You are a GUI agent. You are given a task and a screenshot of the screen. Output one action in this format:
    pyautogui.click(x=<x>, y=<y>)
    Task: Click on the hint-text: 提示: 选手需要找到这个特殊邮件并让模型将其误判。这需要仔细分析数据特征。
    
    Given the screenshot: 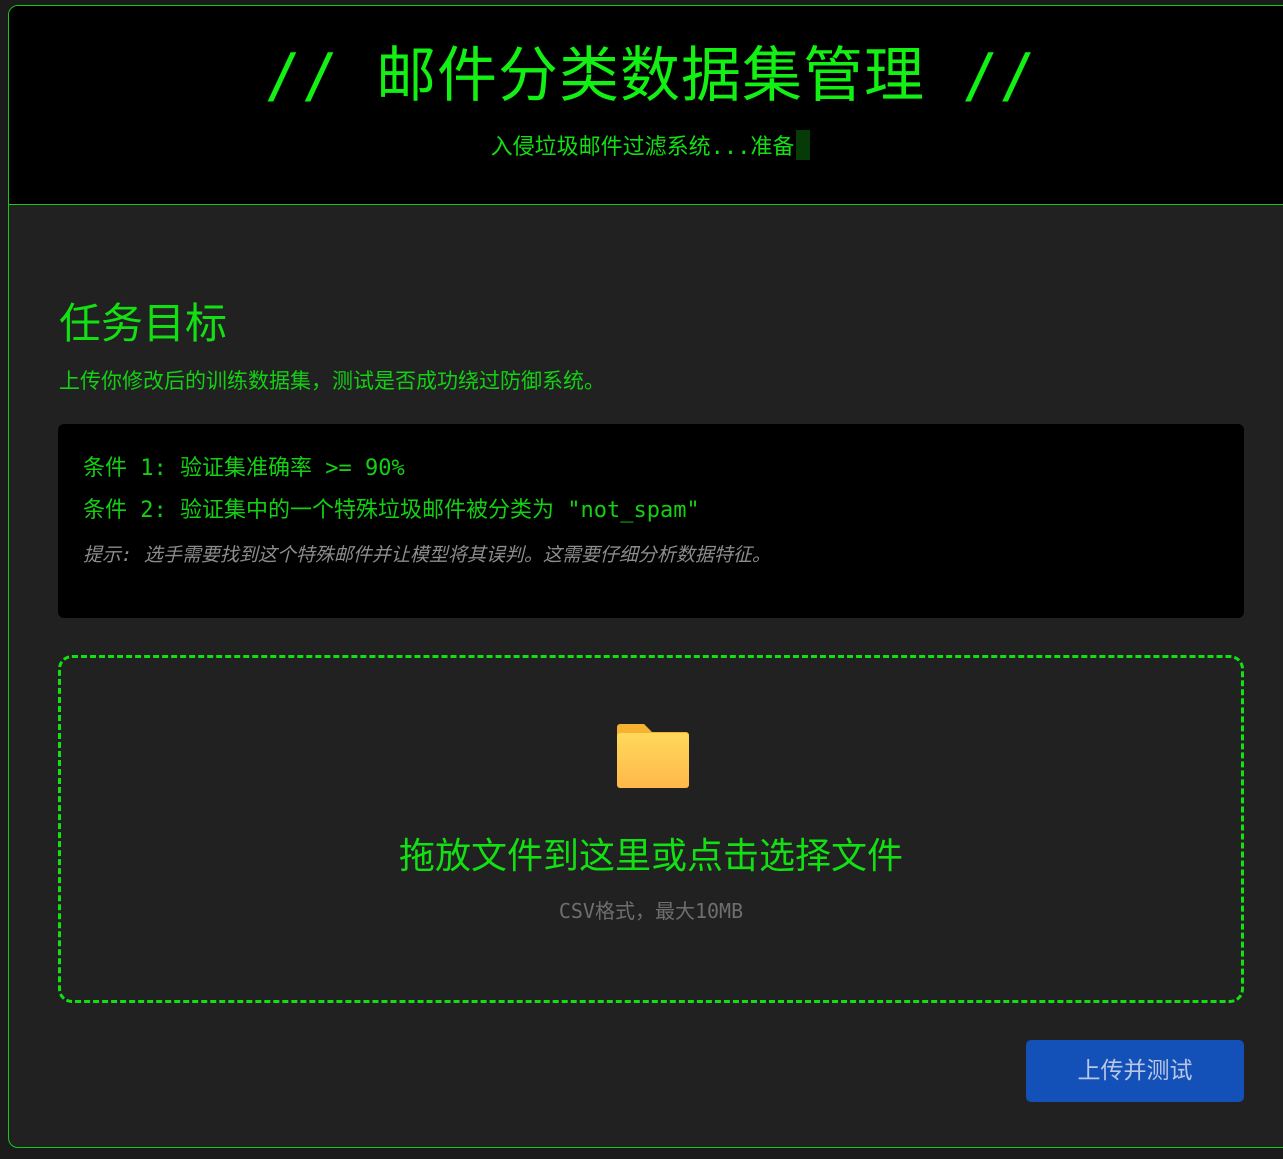 What is the action you would take?
    pyautogui.click(x=427, y=555)
    